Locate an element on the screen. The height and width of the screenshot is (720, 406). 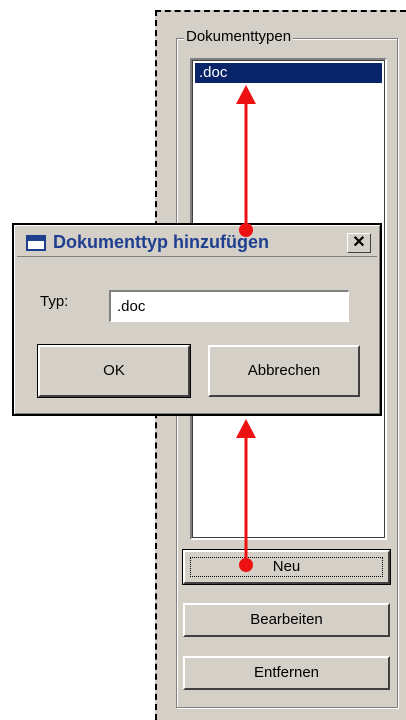
new-button: Neu is located at coordinates (286, 567).